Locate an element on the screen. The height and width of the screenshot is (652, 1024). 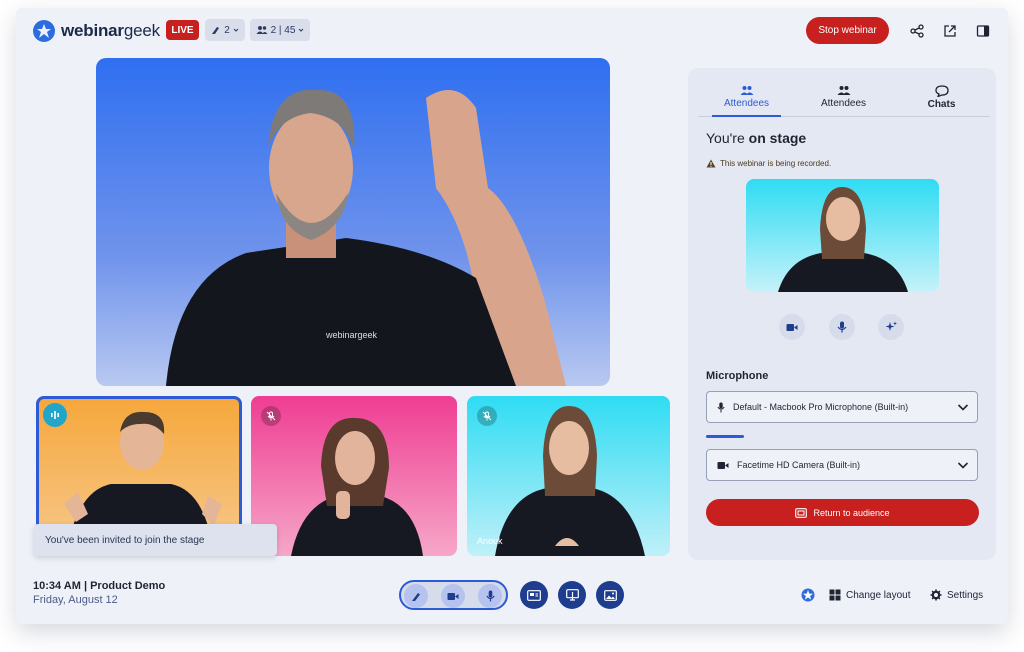
presentation-button is located at coordinates (572, 595).